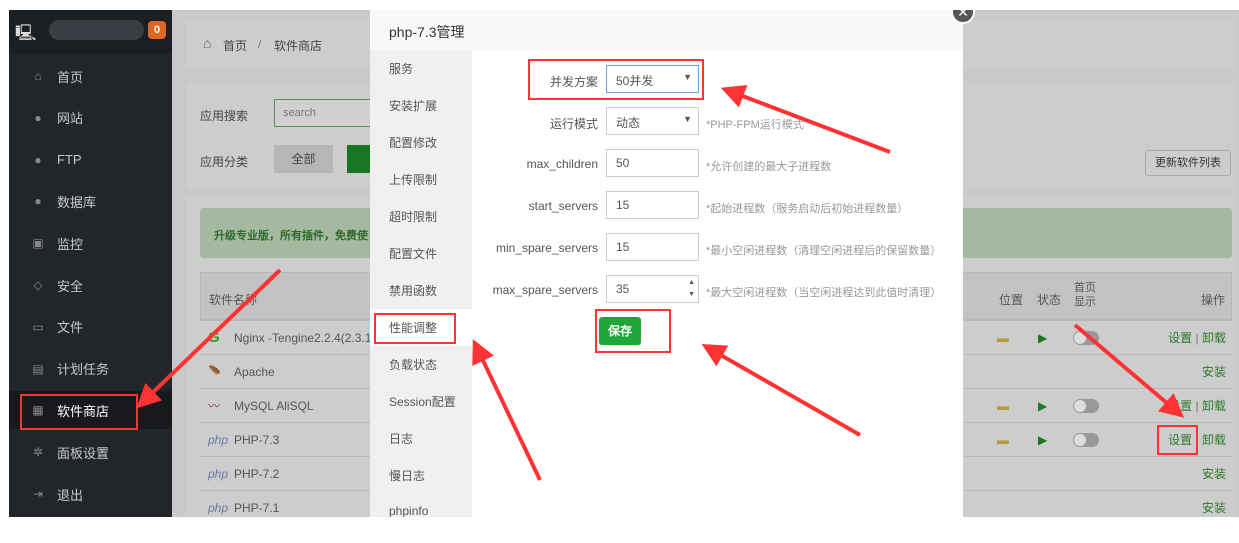 The image size is (1239, 543). What do you see at coordinates (633, 331) in the screenshot?
I see `annotation-box-save` at bounding box center [633, 331].